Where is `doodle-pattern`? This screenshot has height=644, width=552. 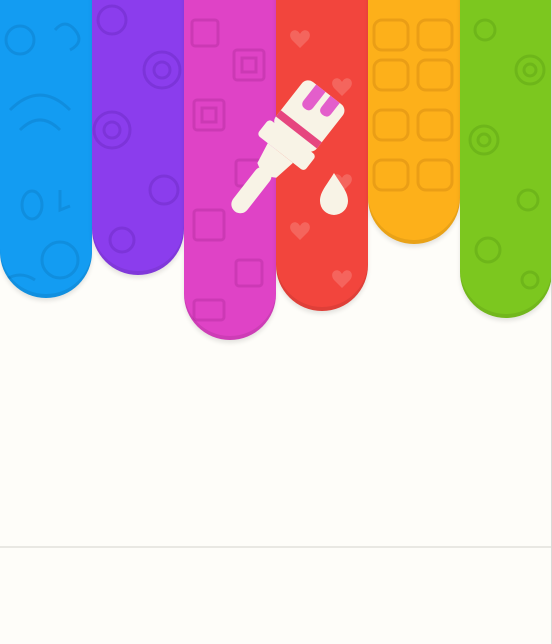 doodle-pattern is located at coordinates (42, 152).